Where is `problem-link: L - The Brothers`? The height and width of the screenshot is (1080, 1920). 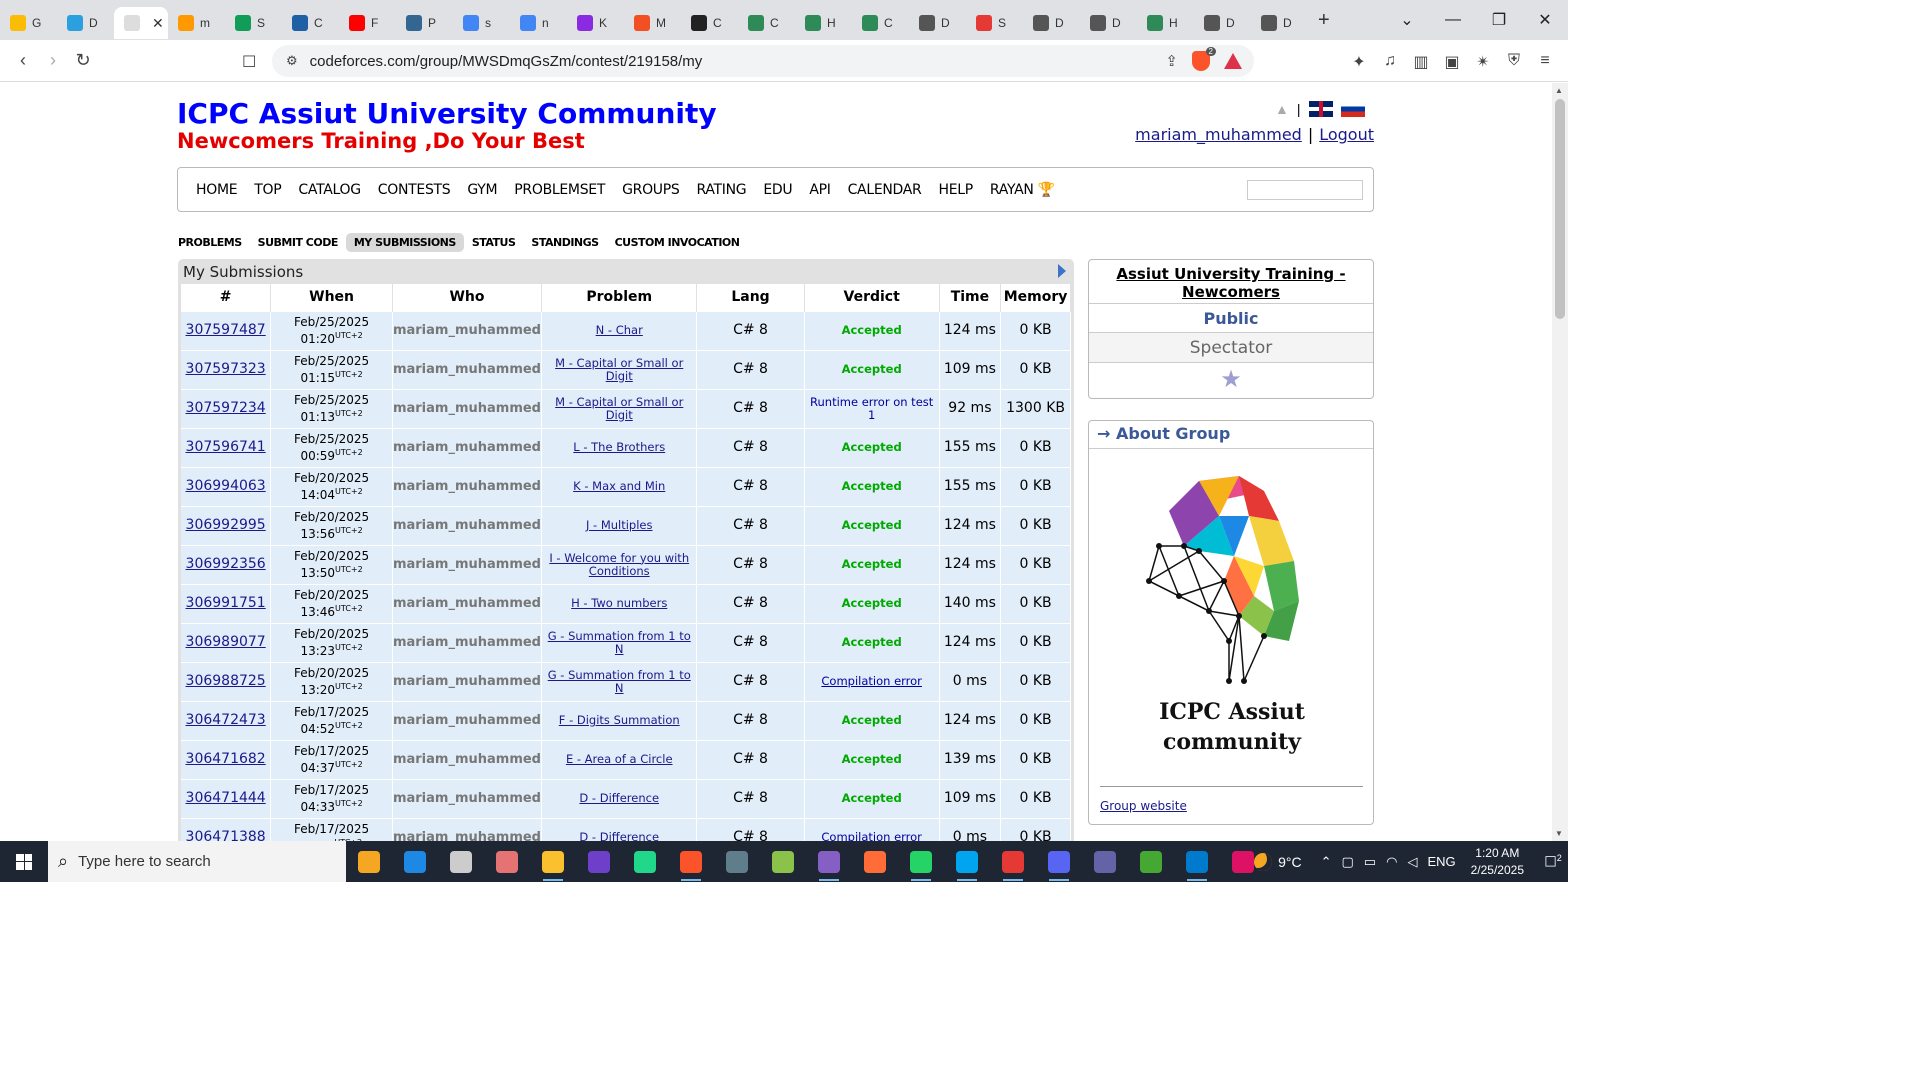
problem-link: L - The Brothers is located at coordinates (619, 447).